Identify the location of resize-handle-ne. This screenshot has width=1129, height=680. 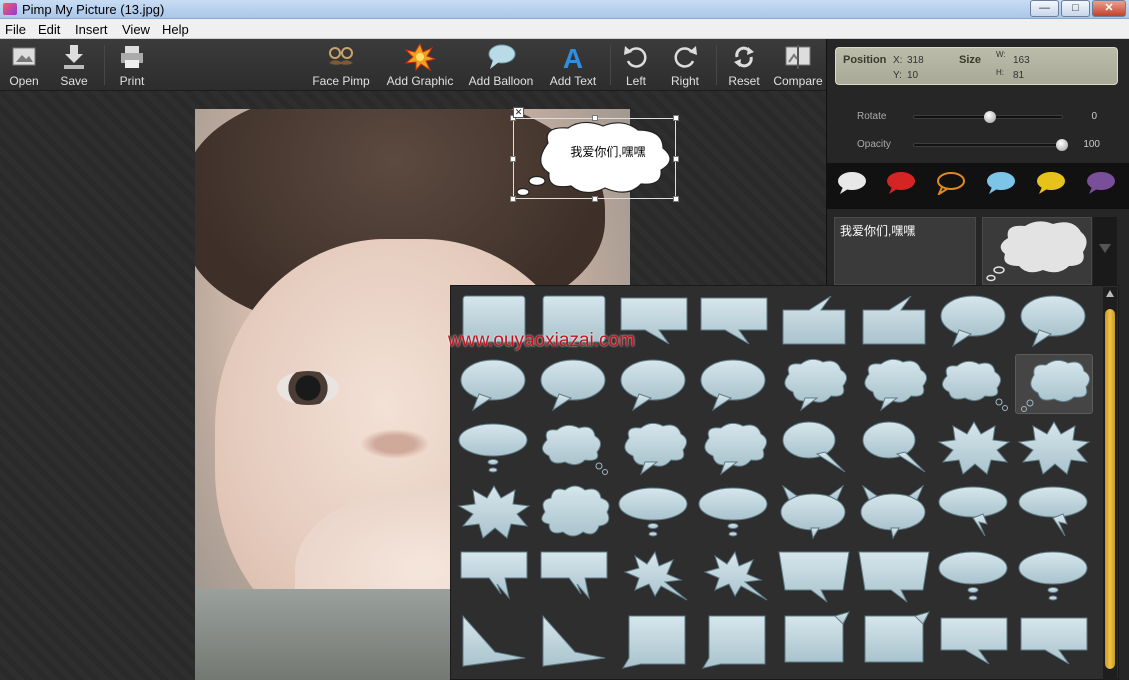
(676, 118).